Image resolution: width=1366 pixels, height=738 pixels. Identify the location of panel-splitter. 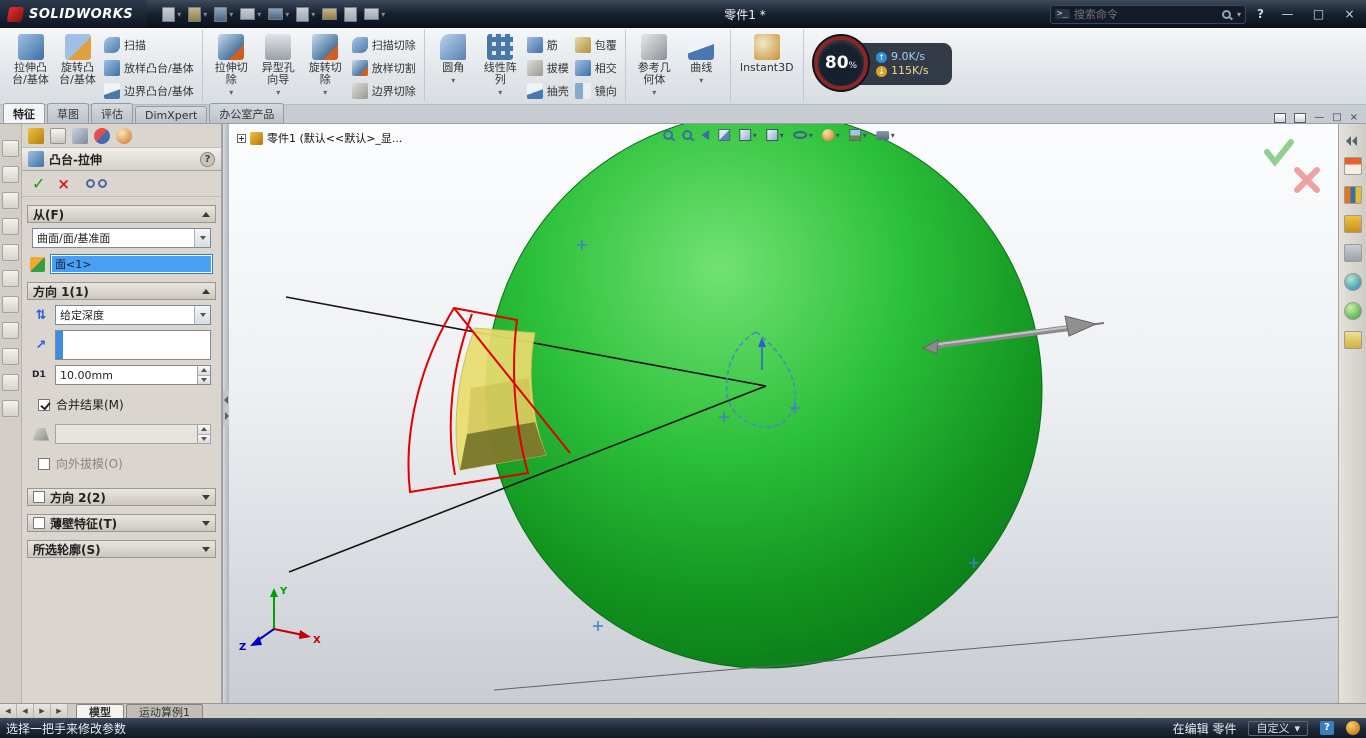
(226, 413).